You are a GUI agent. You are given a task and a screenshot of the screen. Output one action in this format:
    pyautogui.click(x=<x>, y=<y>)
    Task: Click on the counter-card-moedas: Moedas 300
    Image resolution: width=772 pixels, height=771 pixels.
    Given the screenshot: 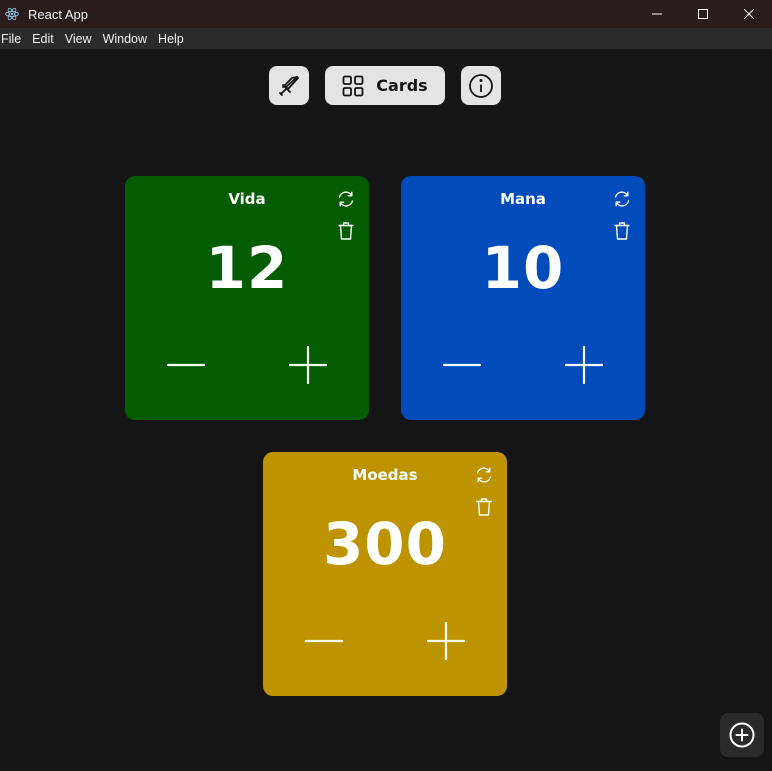 What is the action you would take?
    pyautogui.click(x=385, y=574)
    